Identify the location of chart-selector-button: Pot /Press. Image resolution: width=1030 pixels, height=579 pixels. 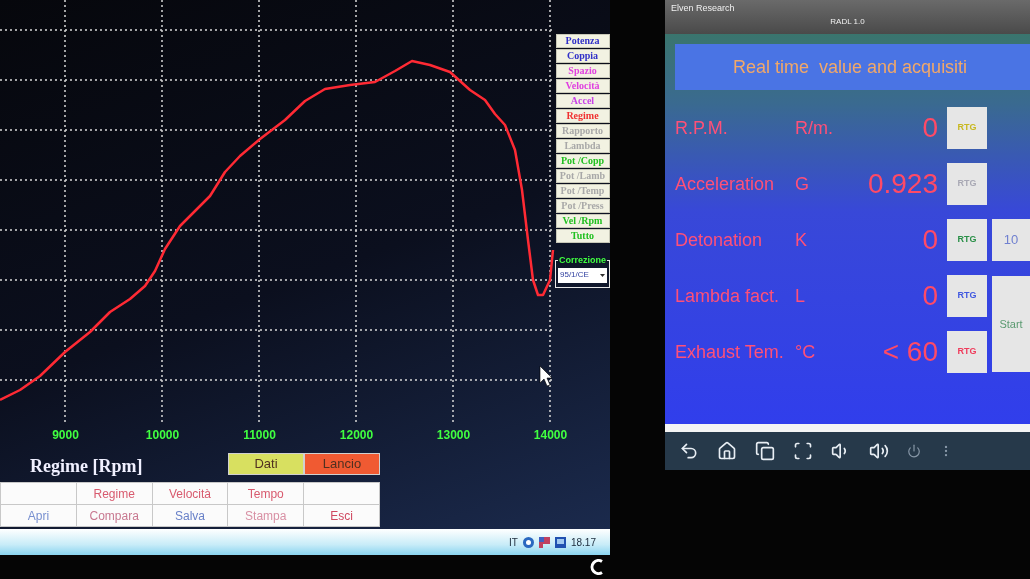
(582, 206).